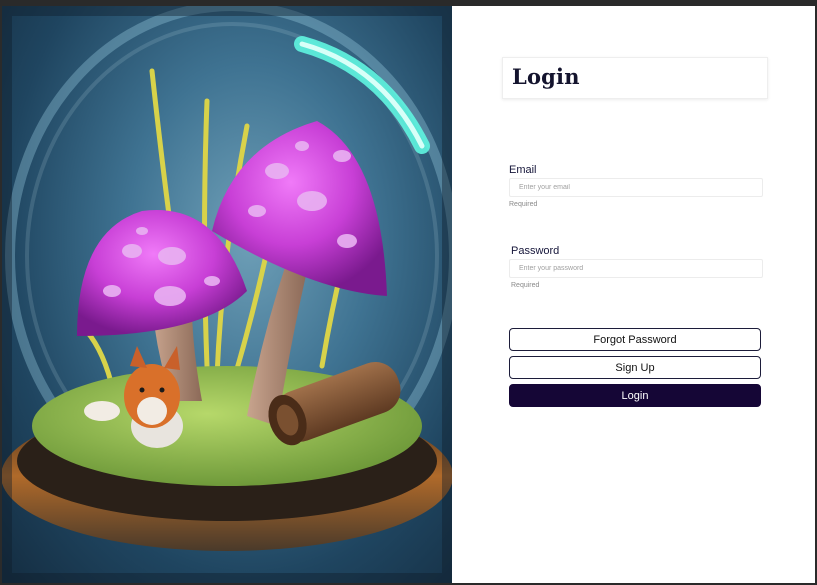 The height and width of the screenshot is (585, 817). What do you see at coordinates (635, 78) in the screenshot?
I see `login-title-card: Login` at bounding box center [635, 78].